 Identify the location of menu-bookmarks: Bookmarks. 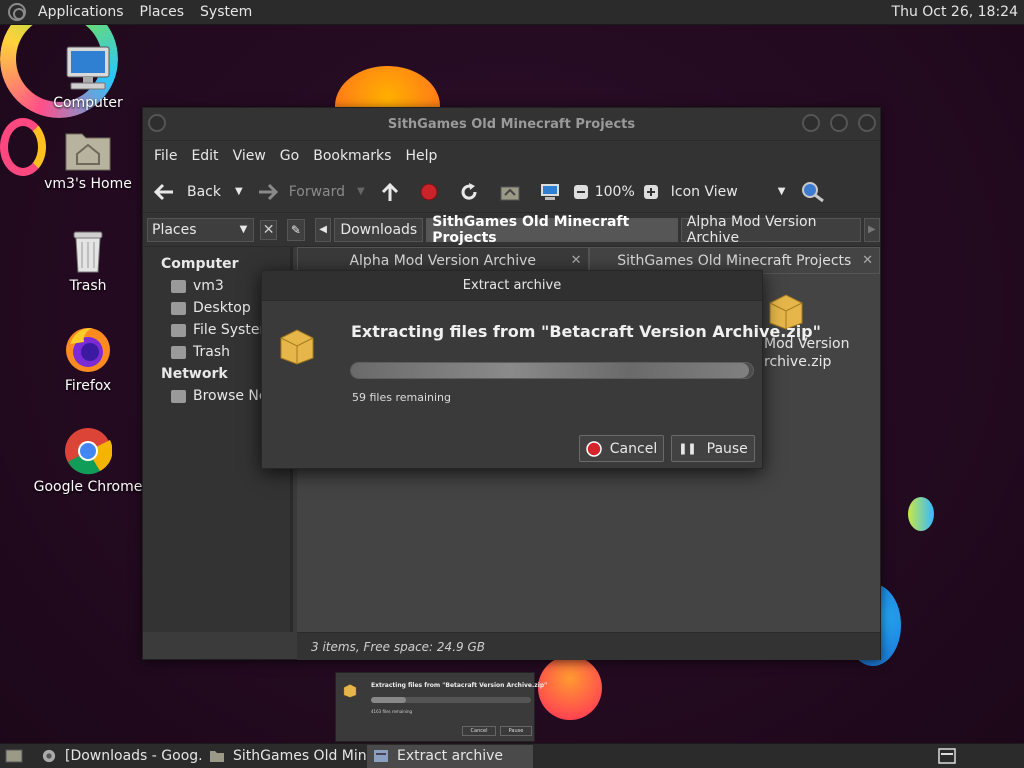
(352, 156).